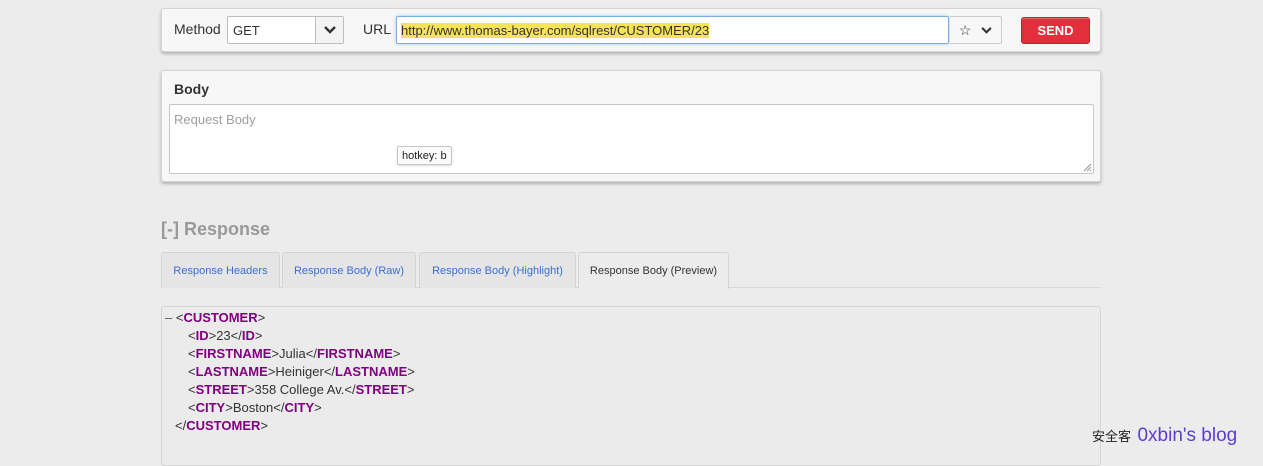  Describe the element at coordinates (424, 155) in the screenshot. I see `hotkey-tooltip: hotkey: b` at that location.